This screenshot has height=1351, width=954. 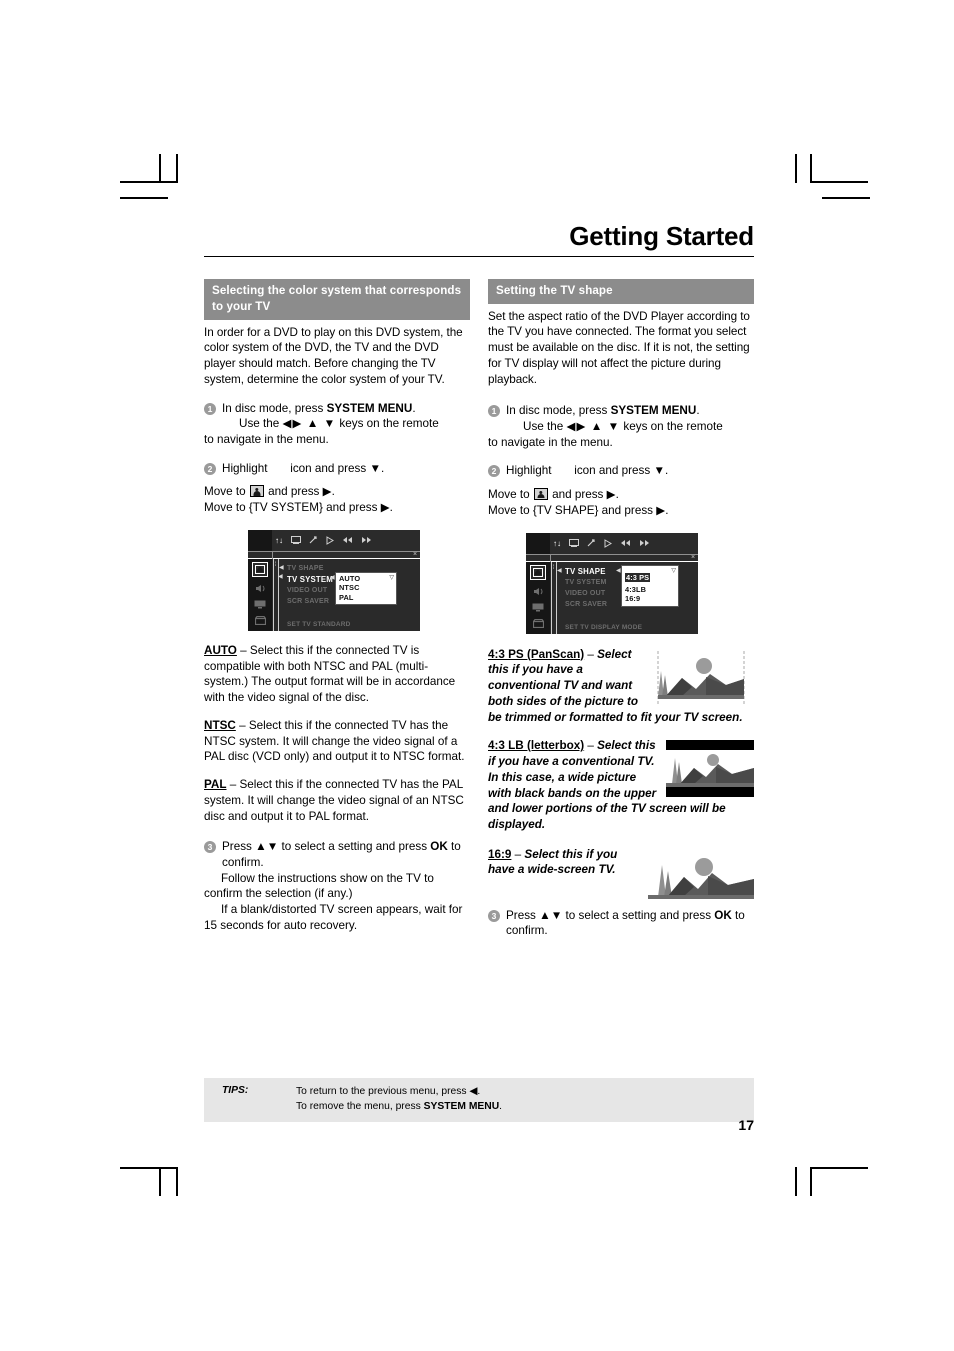 What do you see at coordinates (399, 1092) in the screenshot?
I see `tips-line-1: To return to the previous menu, press ◀.` at bounding box center [399, 1092].